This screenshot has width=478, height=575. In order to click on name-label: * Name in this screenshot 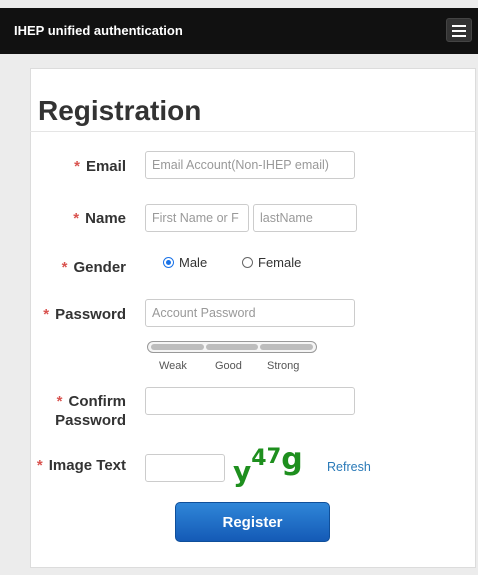, I will do `click(96, 218)`.